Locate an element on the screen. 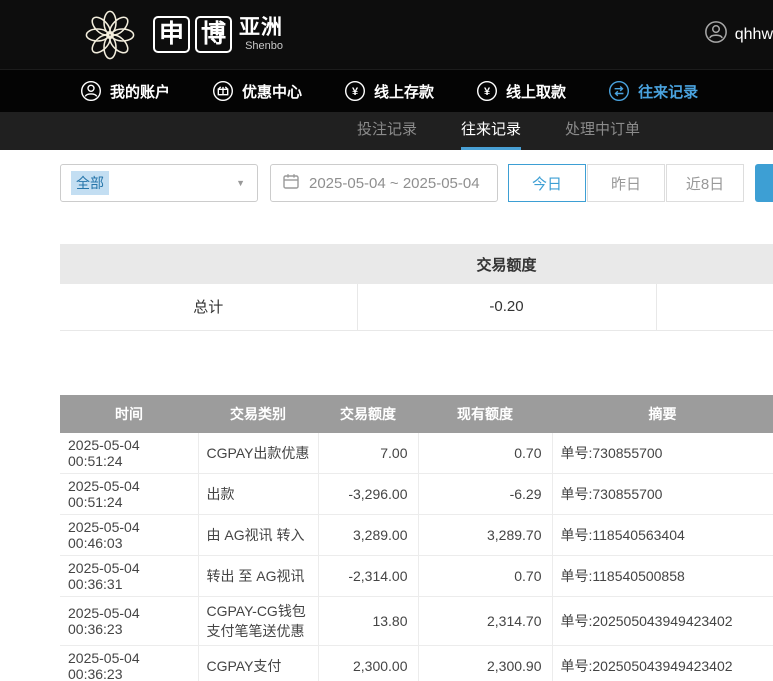  subnav-tab-0: 投注记录 is located at coordinates (387, 131).